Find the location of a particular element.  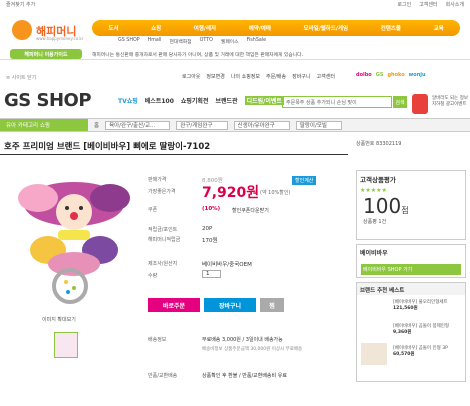

product-title: 호주 프리미엄 브랜드 [베이비바우] 삐에로 딸랑이-7102 is located at coordinates (107, 147).